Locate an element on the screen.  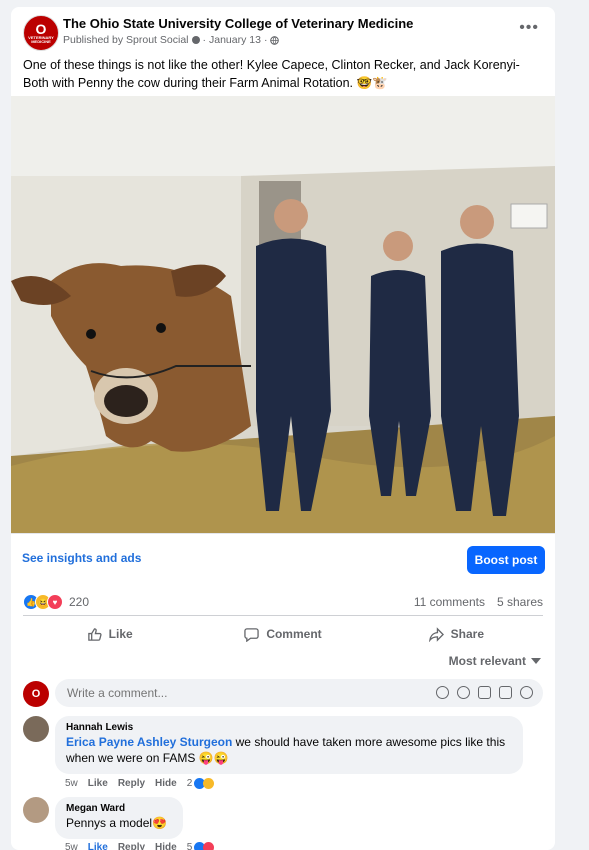
composer-avatar: O is located at coordinates (36, 694).